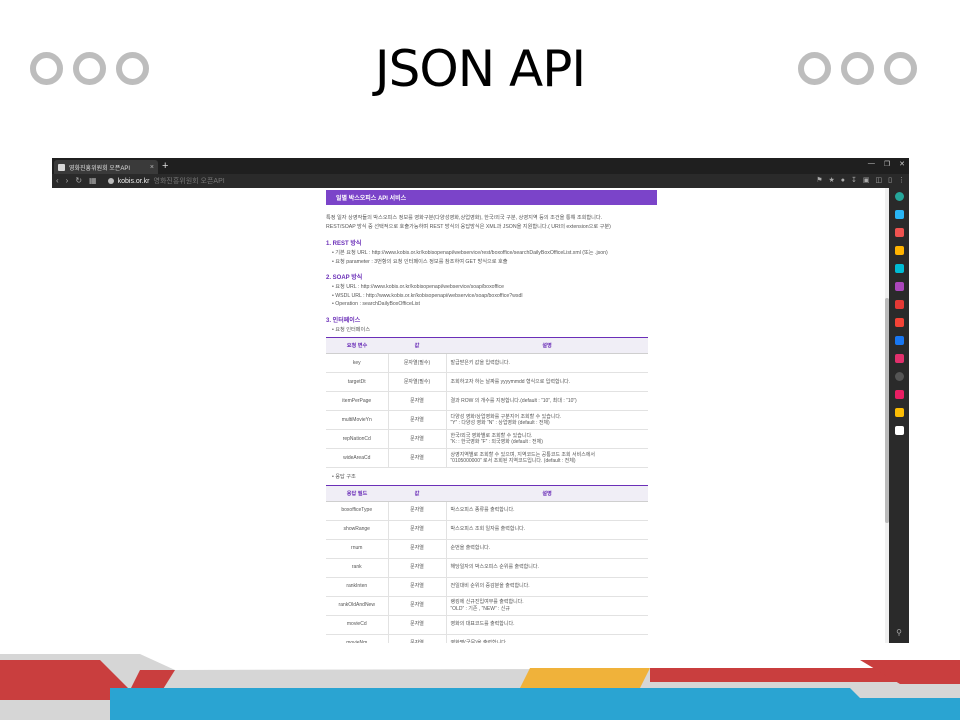 This screenshot has height=720, width=960. What do you see at coordinates (152, 167) in the screenshot?
I see `tab-close-icon: ×` at bounding box center [152, 167].